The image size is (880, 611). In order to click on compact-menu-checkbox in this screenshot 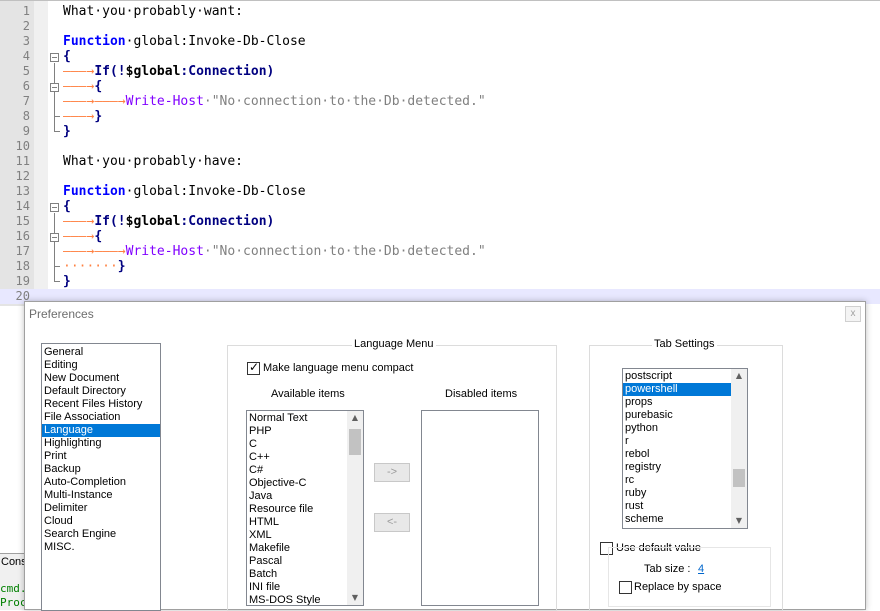, I will do `click(253, 367)`.